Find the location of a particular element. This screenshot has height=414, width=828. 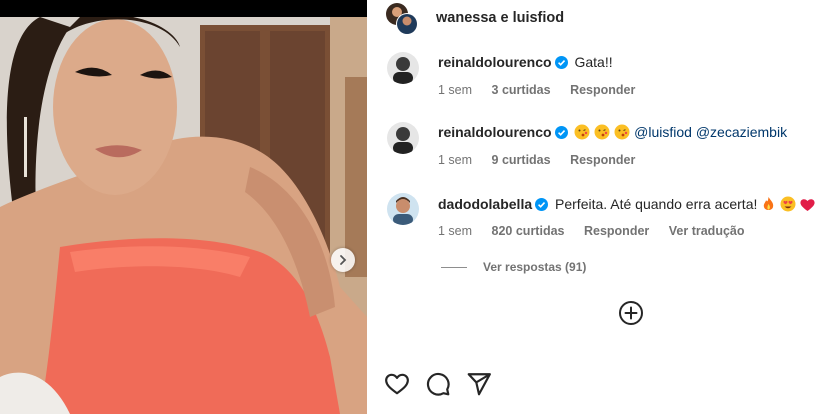

red-heart-emoji is located at coordinates (807, 205).